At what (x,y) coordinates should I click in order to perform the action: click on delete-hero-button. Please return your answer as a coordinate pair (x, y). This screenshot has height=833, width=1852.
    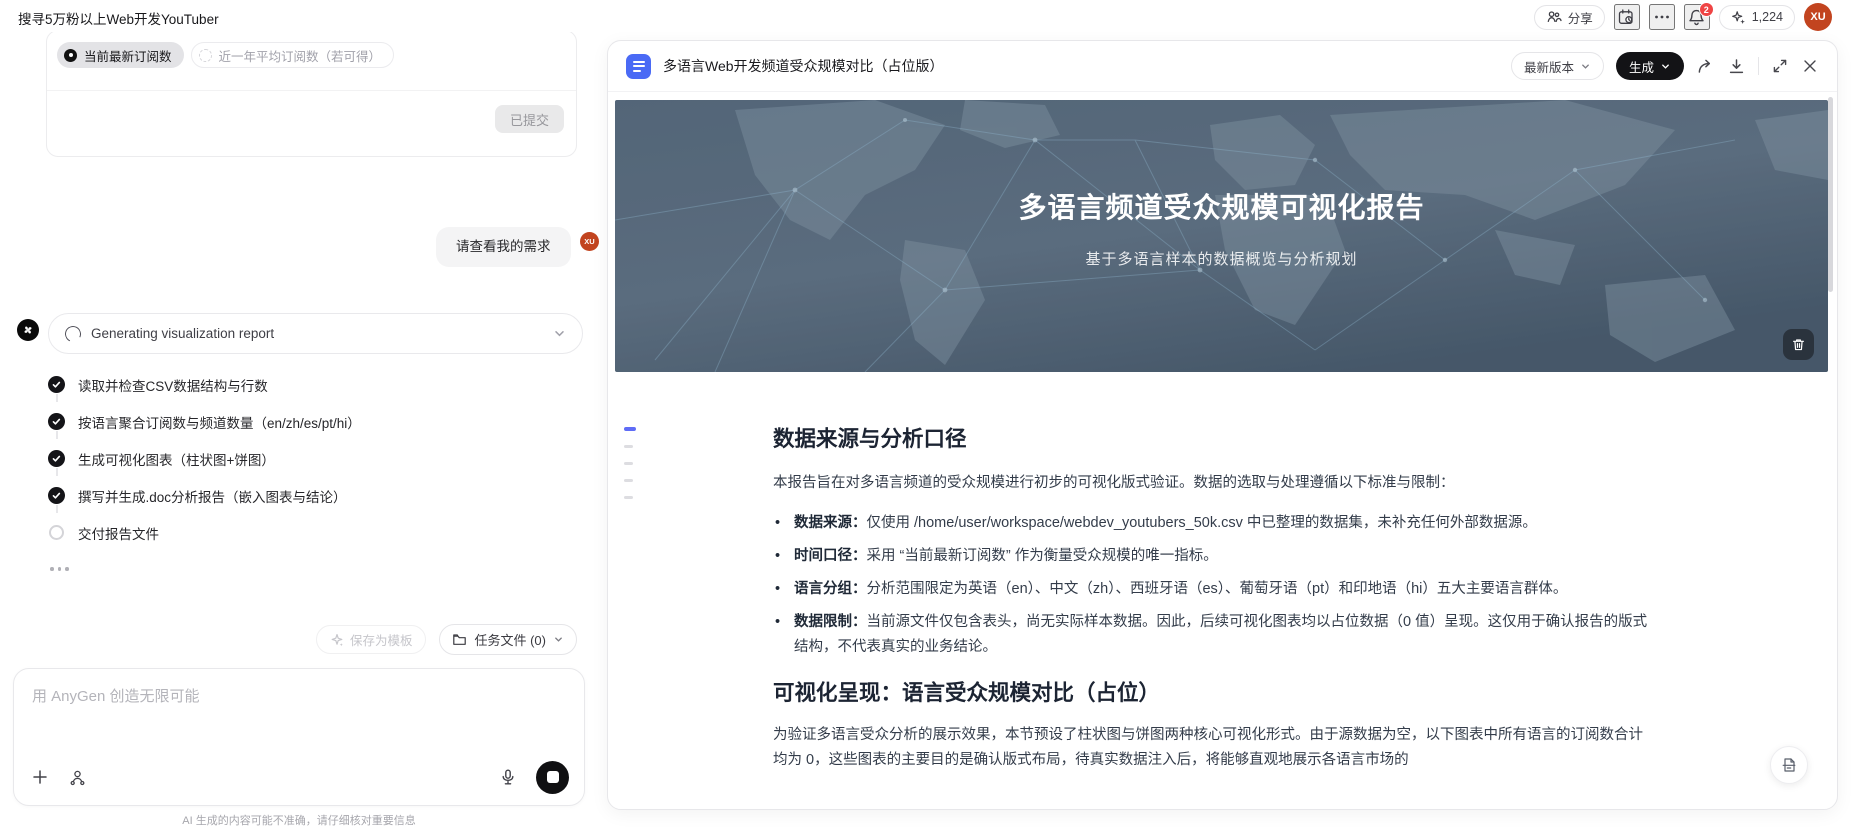
    Looking at the image, I should click on (1798, 344).